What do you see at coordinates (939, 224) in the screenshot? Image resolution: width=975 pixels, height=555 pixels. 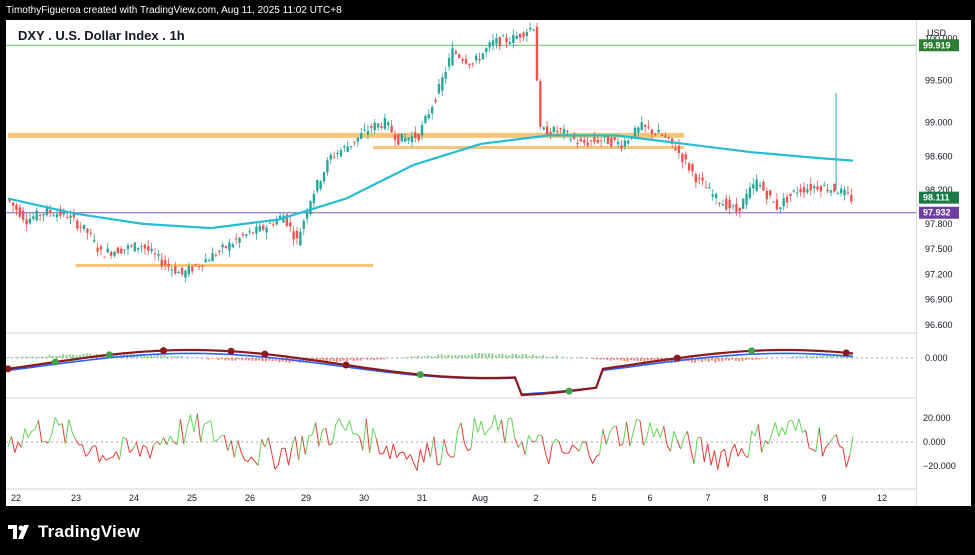 I see `price-tick-label: 97.800` at bounding box center [939, 224].